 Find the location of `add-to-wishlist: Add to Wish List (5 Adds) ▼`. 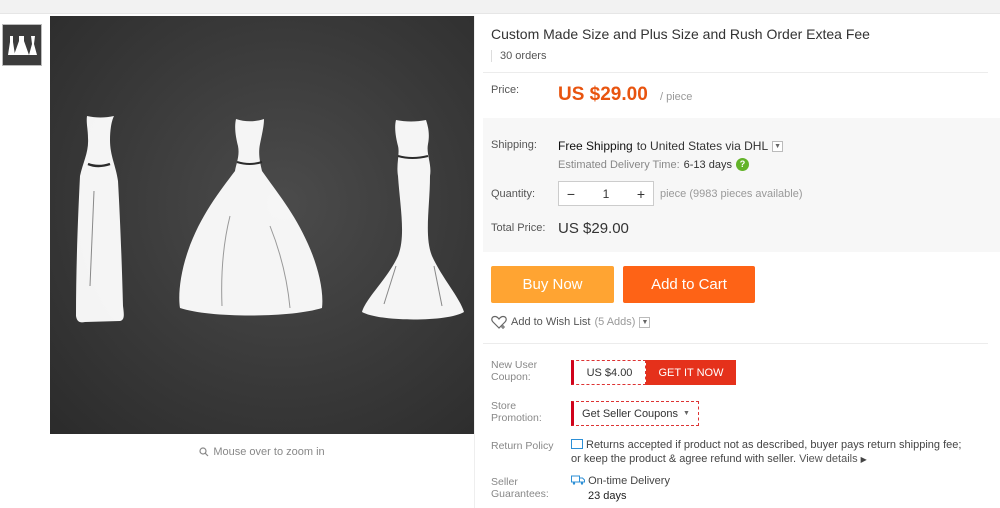

add-to-wishlist: Add to Wish List (5 Adds) ▼ is located at coordinates (571, 322).